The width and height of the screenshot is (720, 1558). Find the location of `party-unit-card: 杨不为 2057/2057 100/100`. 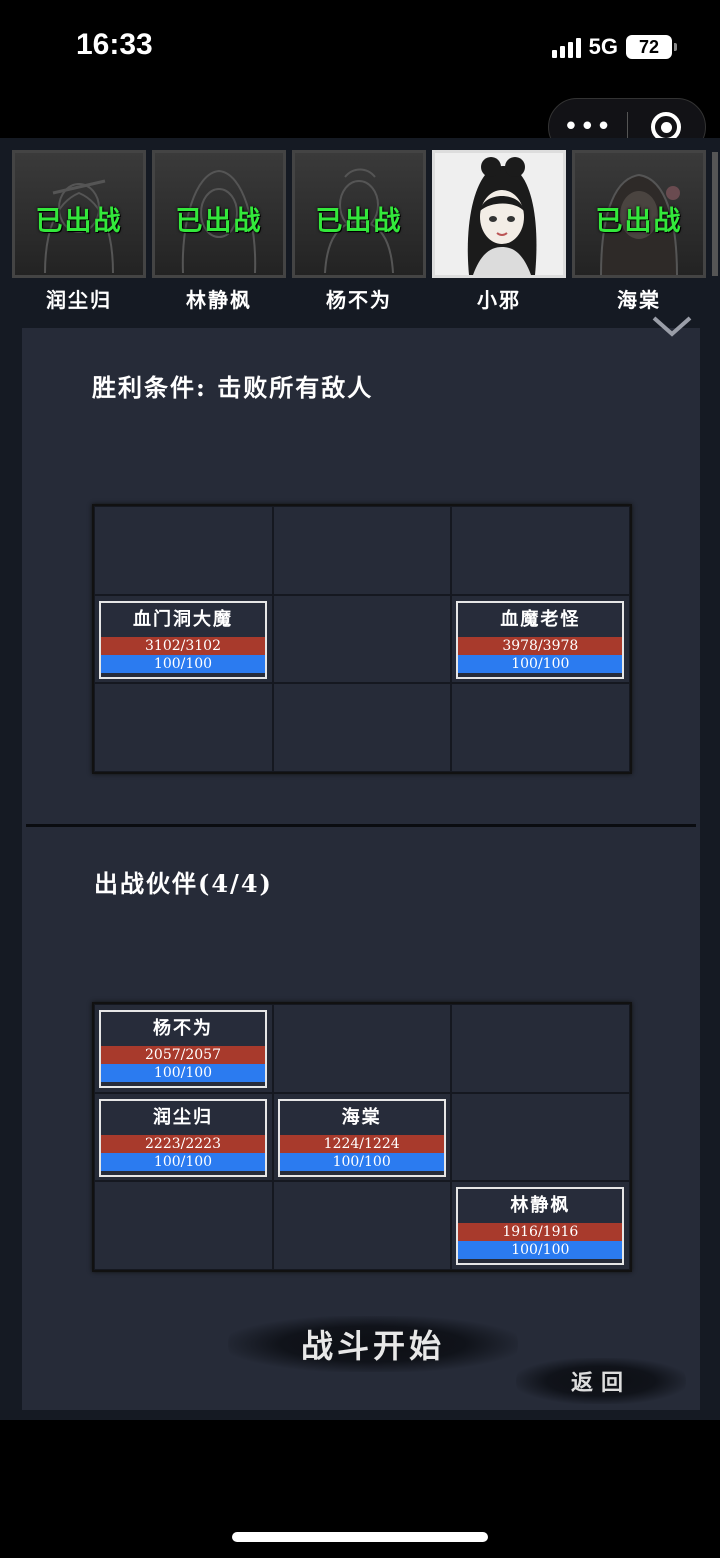

party-unit-card: 杨不为 2057/2057 100/100 is located at coordinates (183, 1049).